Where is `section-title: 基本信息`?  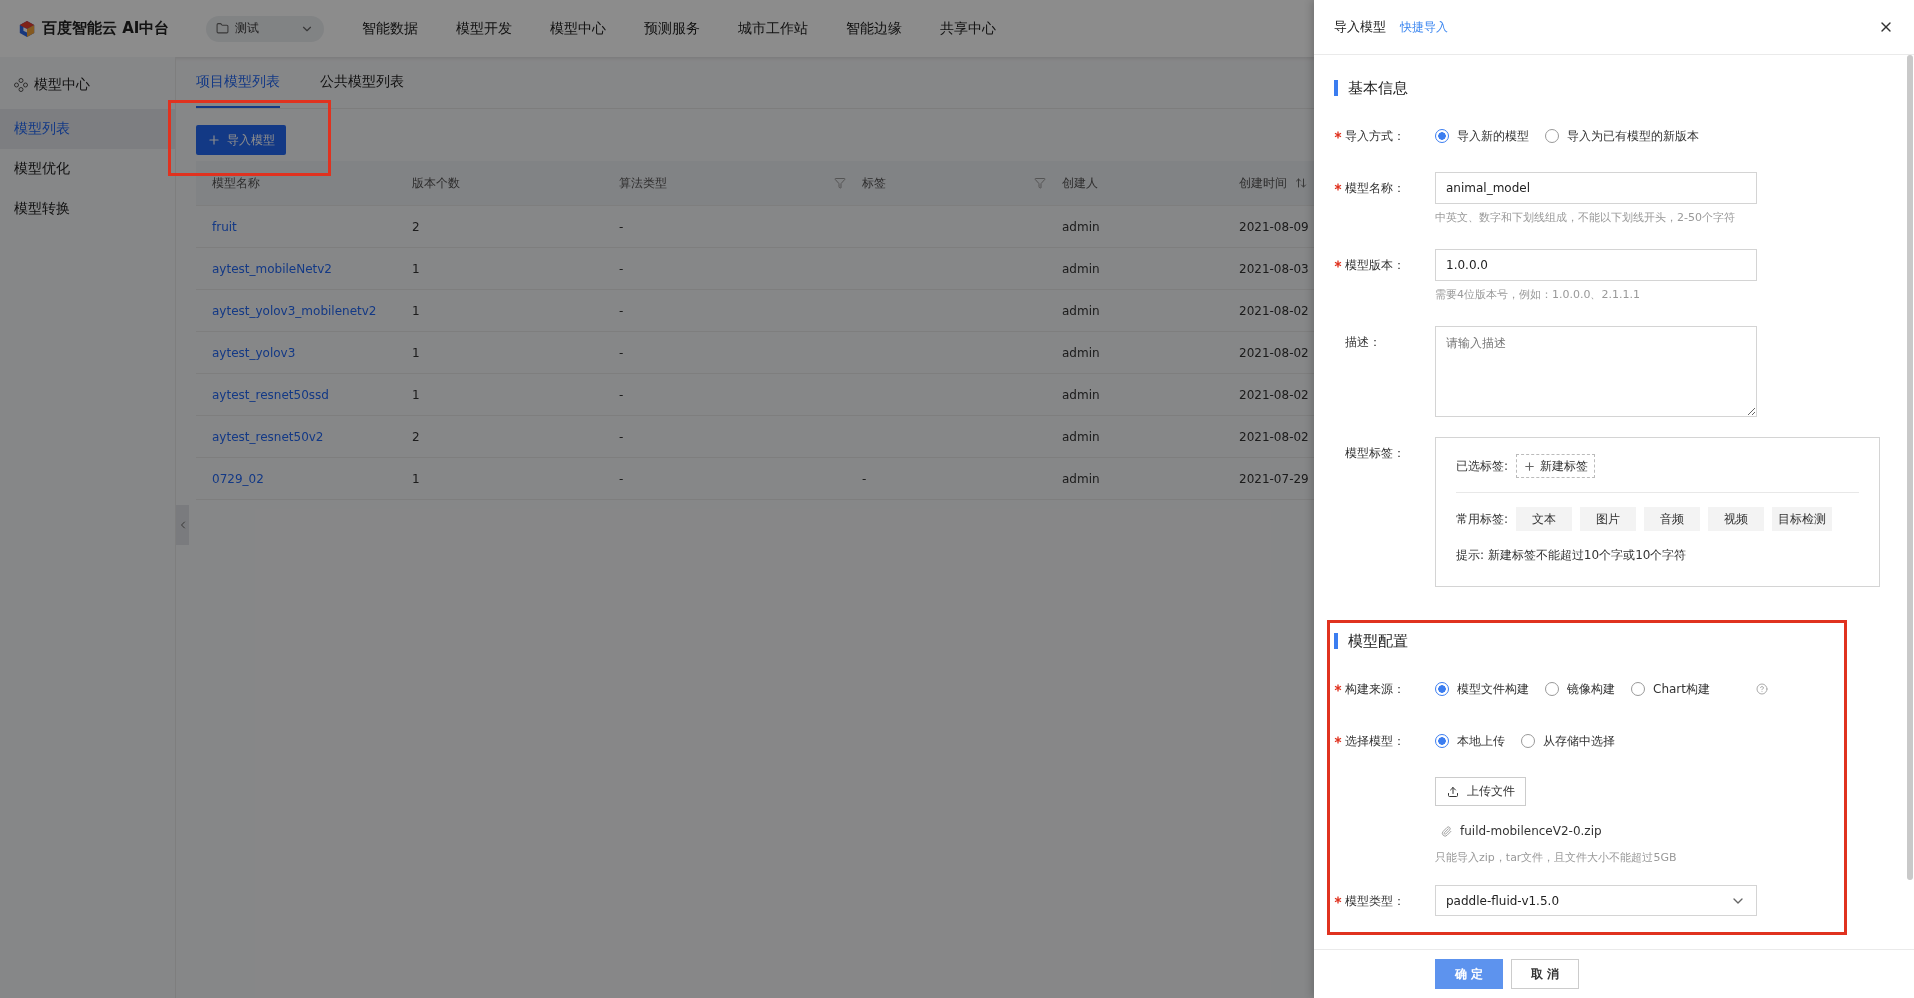
section-title: 基本信息 is located at coordinates (1378, 88).